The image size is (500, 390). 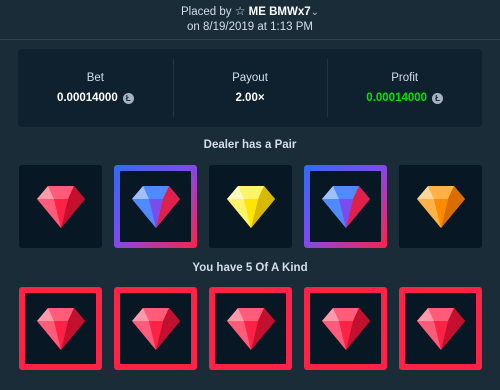 I want to click on player-result-title: You have 5 Of A Kind, so click(x=250, y=268).